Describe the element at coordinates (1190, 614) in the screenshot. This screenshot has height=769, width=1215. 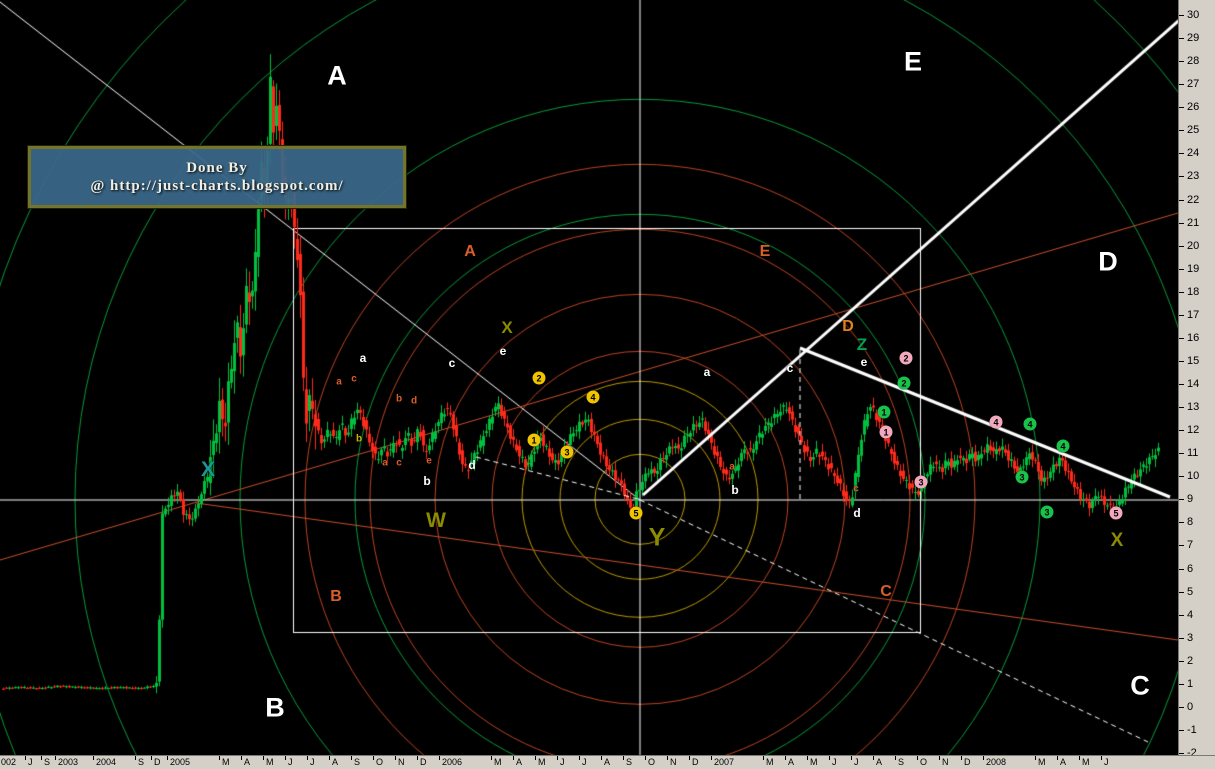
I see `y-axis-label: 4` at that location.